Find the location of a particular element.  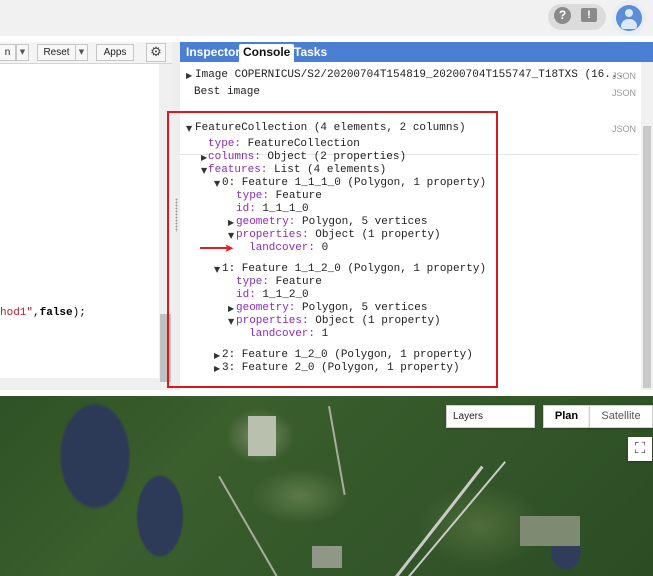

tab-console: Console is located at coordinates (267, 53).